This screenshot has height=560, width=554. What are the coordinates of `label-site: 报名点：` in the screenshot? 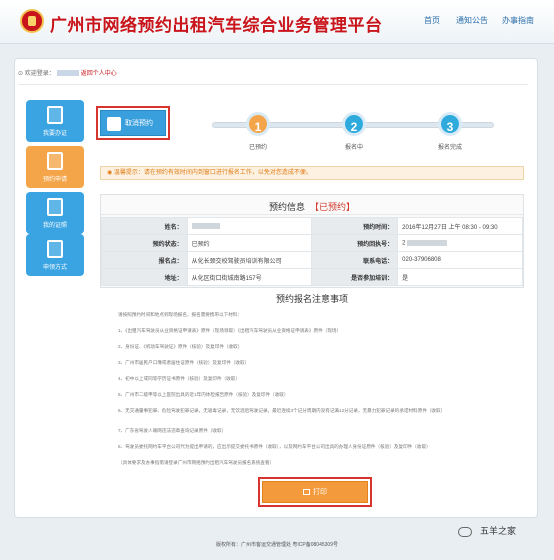 It's located at (144, 260).